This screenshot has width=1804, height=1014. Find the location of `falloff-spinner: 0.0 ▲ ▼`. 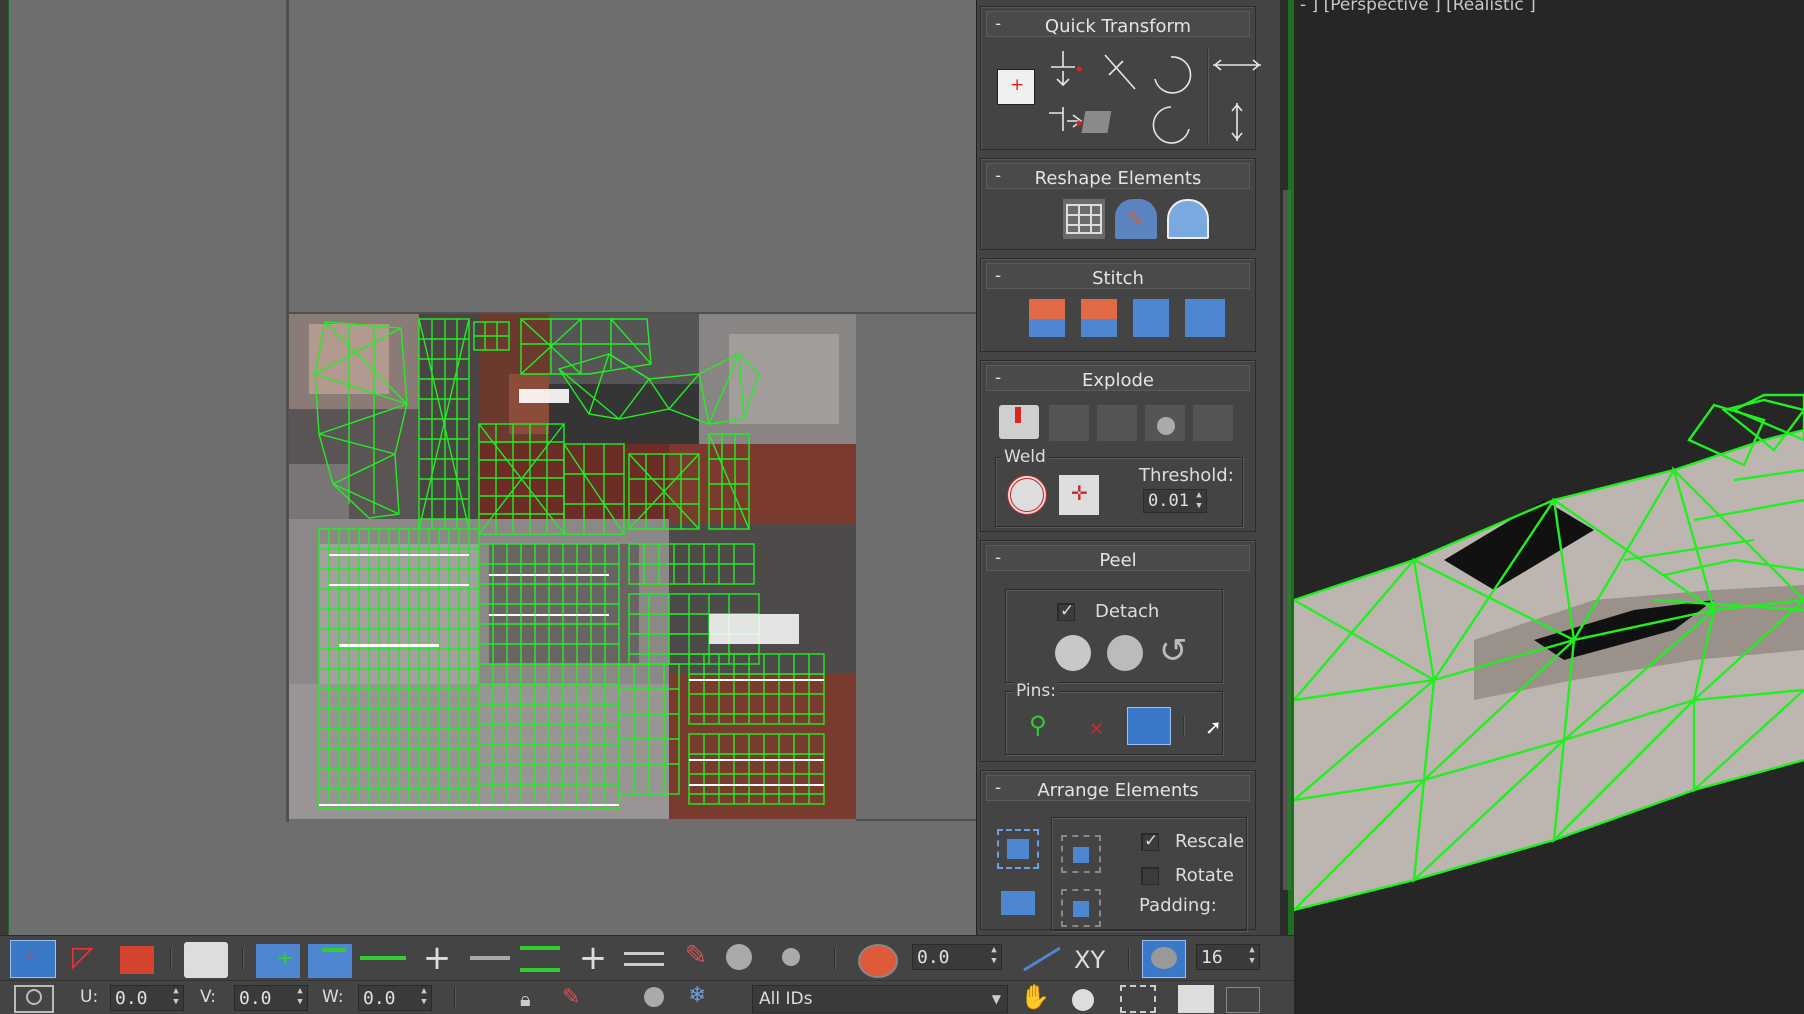

falloff-spinner: 0.0 ▲ ▼ is located at coordinates (957, 957).